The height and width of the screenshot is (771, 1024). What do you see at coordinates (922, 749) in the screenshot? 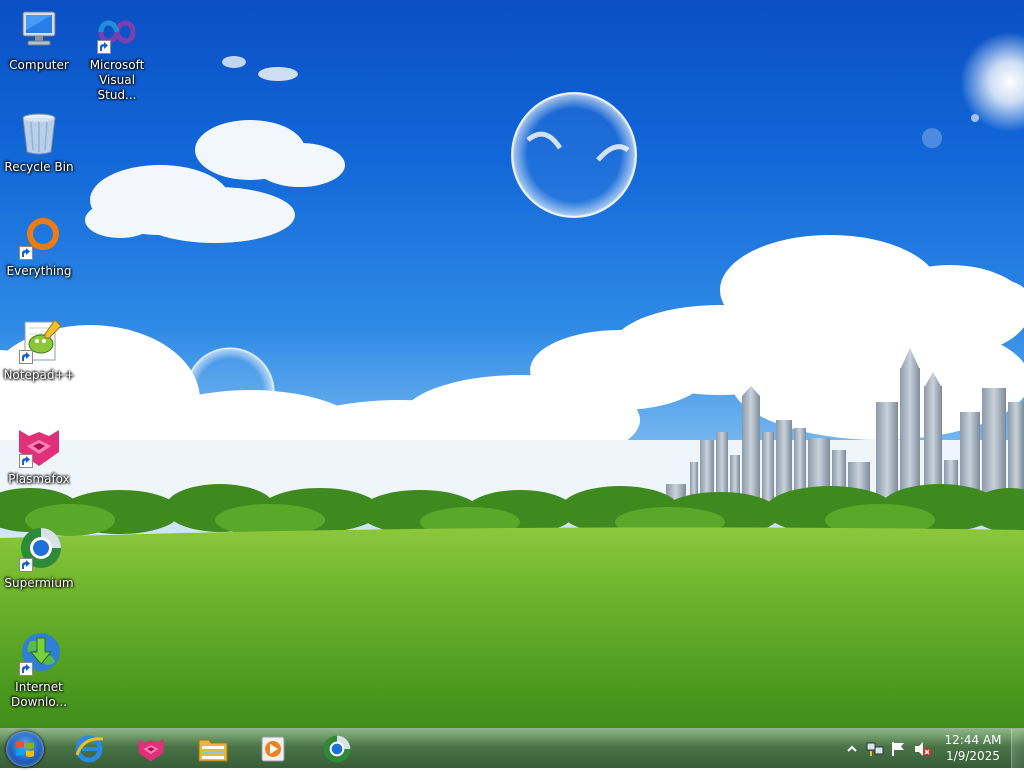
I see `volume-muted-icon` at bounding box center [922, 749].